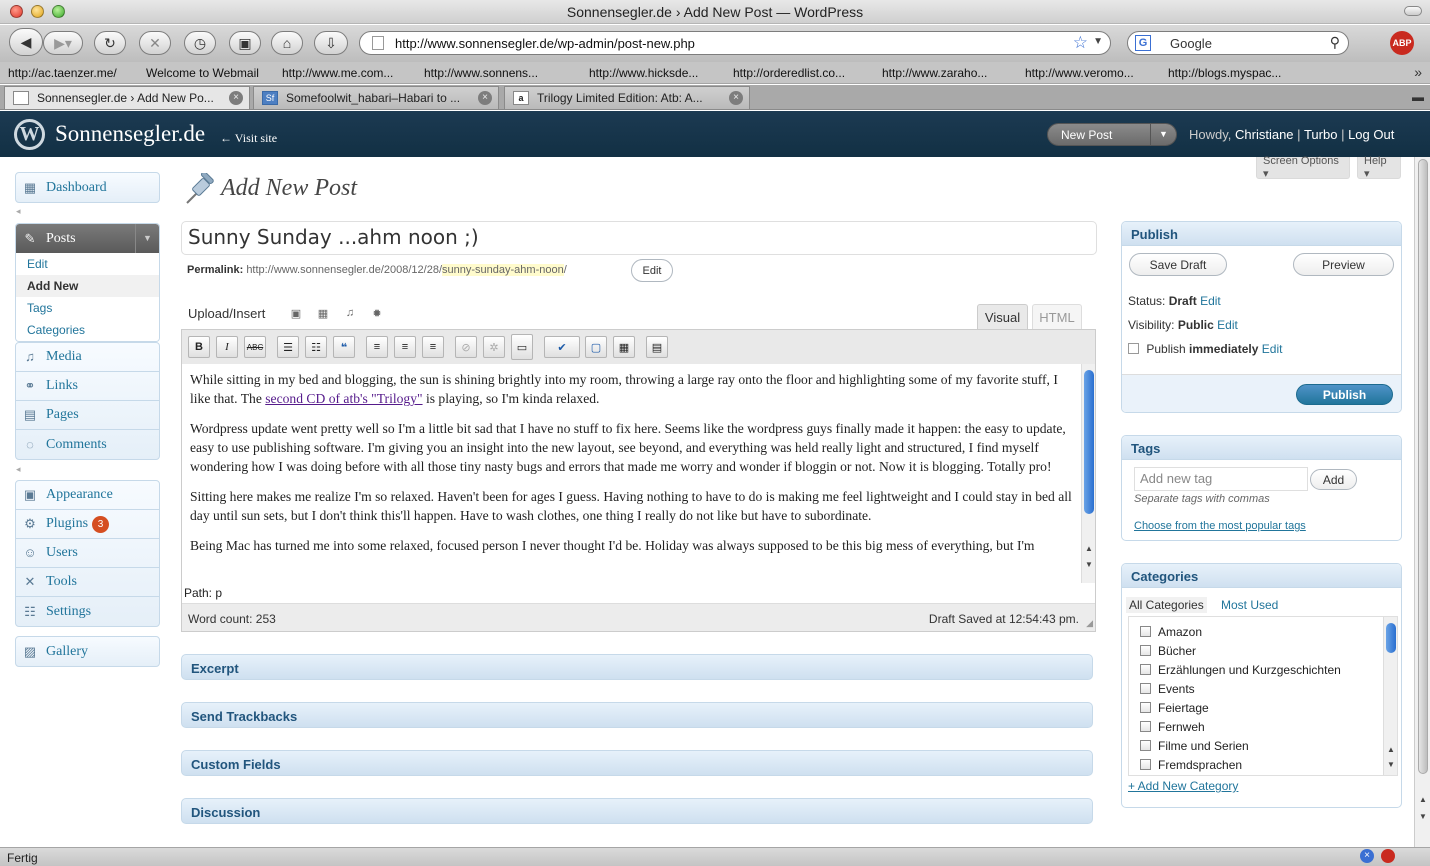 This screenshot has width=1430, height=866. Describe the element at coordinates (87, 553) in the screenshot. I see `menu-item-users: ☺ Users` at that location.